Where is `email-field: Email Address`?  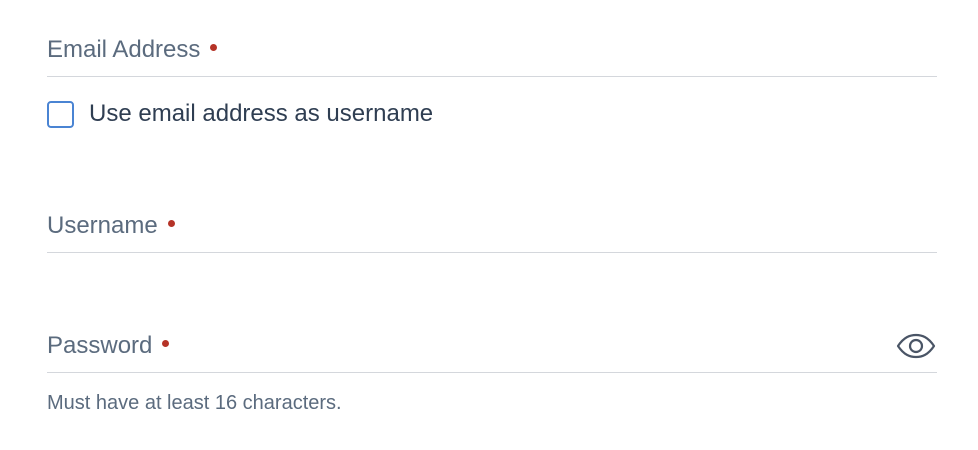
email-field: Email Address is located at coordinates (492, 52).